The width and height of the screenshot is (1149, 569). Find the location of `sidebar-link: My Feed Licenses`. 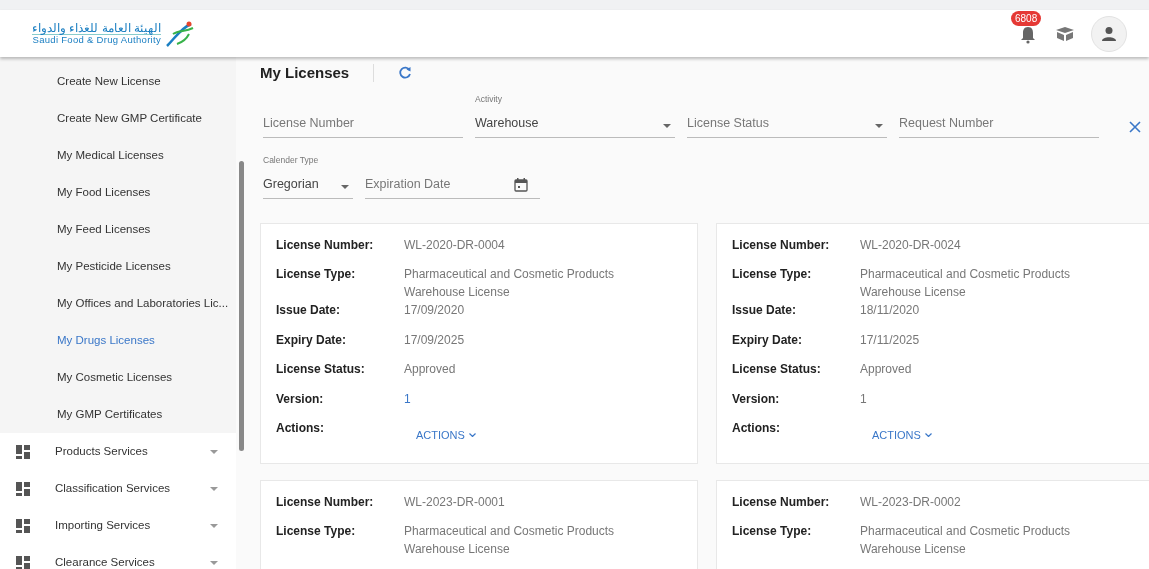

sidebar-link: My Feed Licenses is located at coordinates (118, 229).